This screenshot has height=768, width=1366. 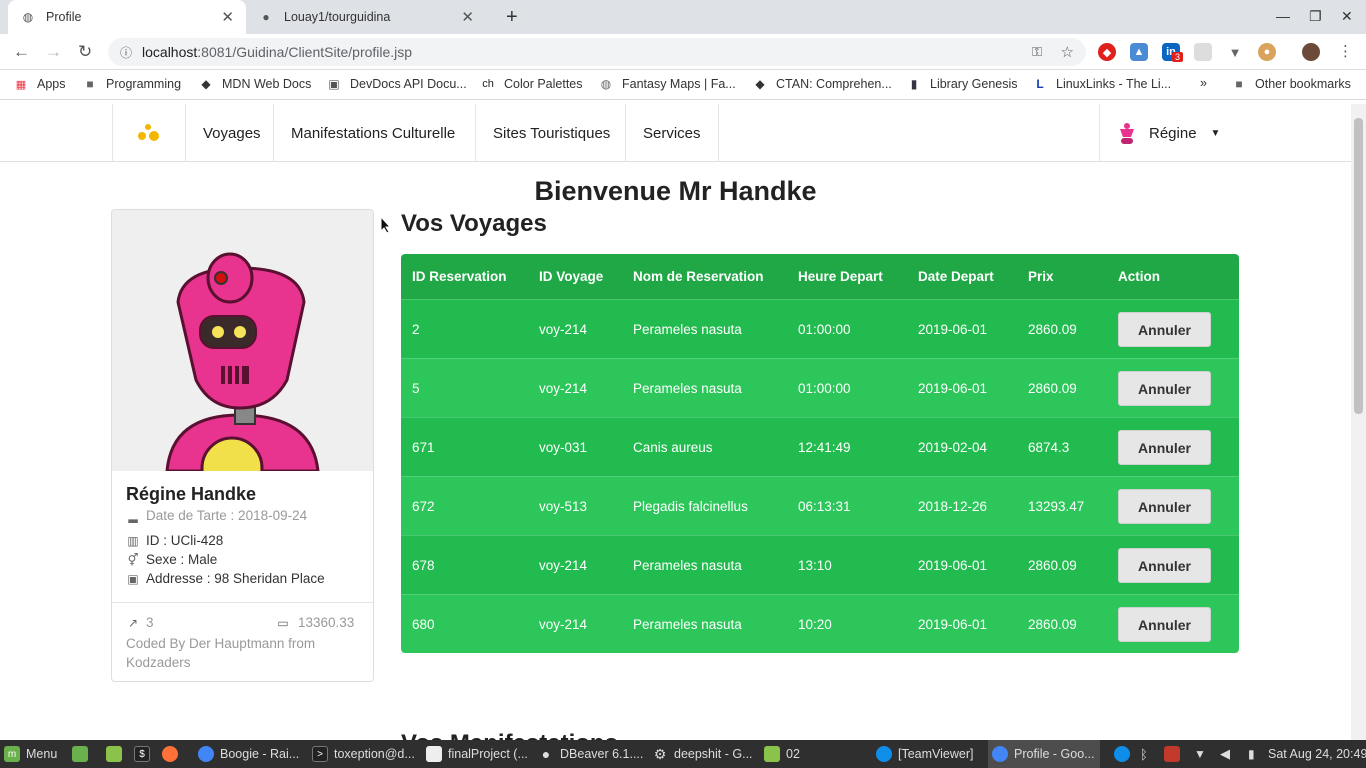 What do you see at coordinates (126, 52) in the screenshot?
I see `info-icon: ⓘ` at bounding box center [126, 52].